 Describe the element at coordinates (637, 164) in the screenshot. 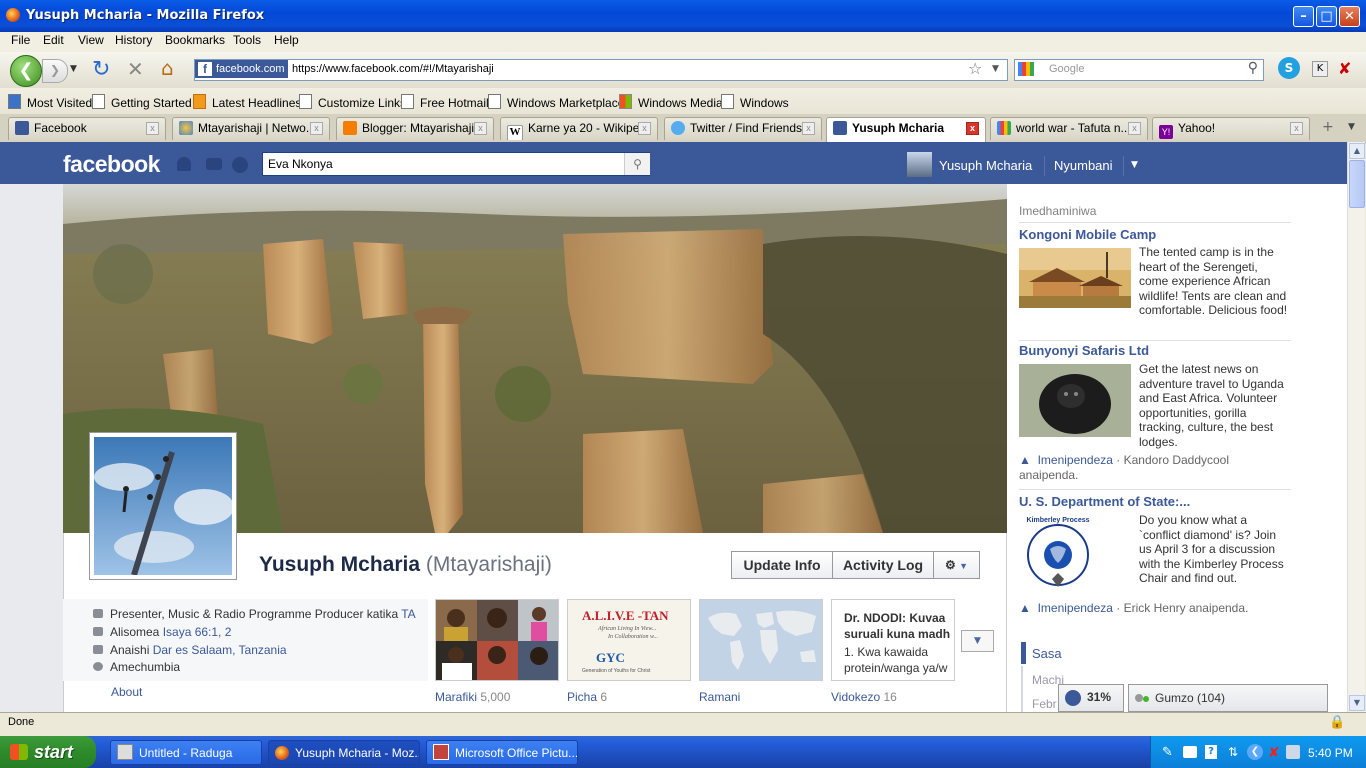

I see `facebook-search-icon: ⚲` at that location.